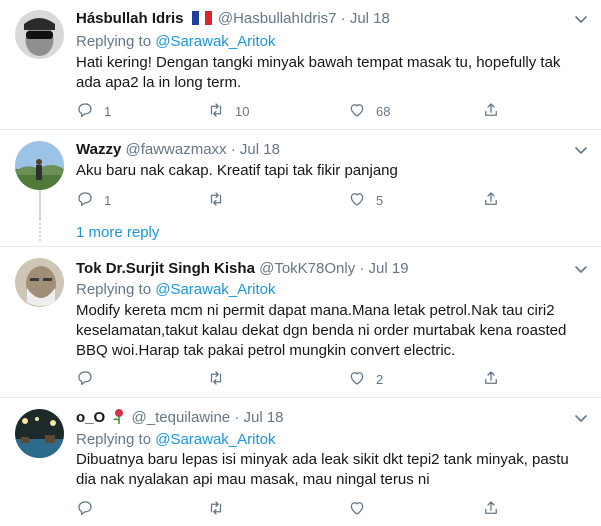 This screenshot has height=526, width=601. I want to click on like-count: 2, so click(380, 379).